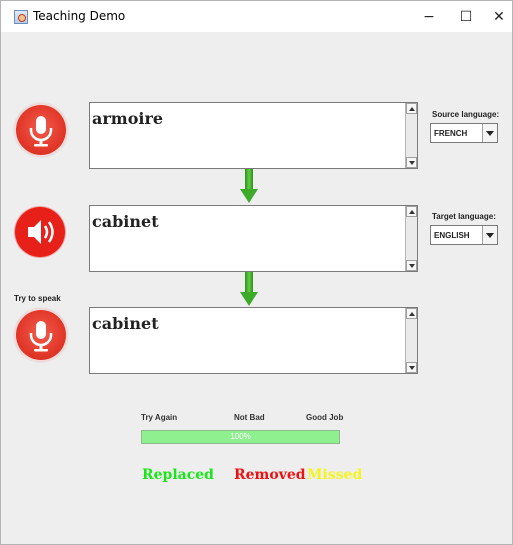 The width and height of the screenshot is (513, 545). Describe the element at coordinates (249, 417) in the screenshot. I see `score-level-not-bad: Not Bad` at that location.